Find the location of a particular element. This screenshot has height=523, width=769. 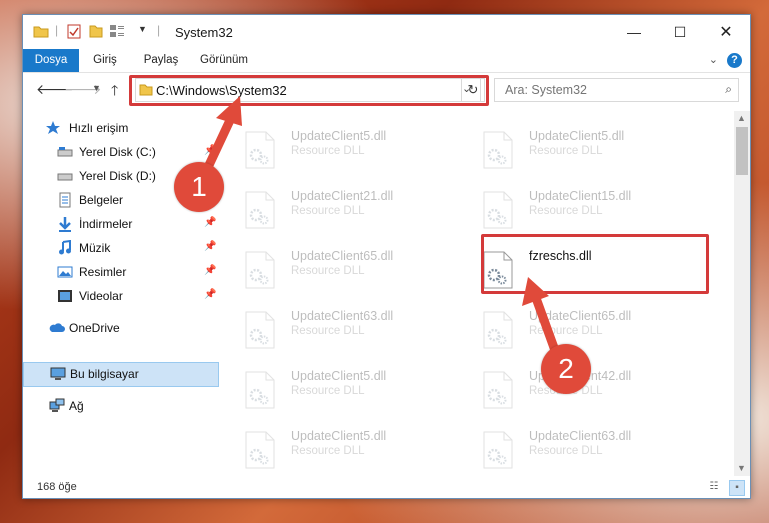

tab-view: Görünüm is located at coordinates (224, 60).